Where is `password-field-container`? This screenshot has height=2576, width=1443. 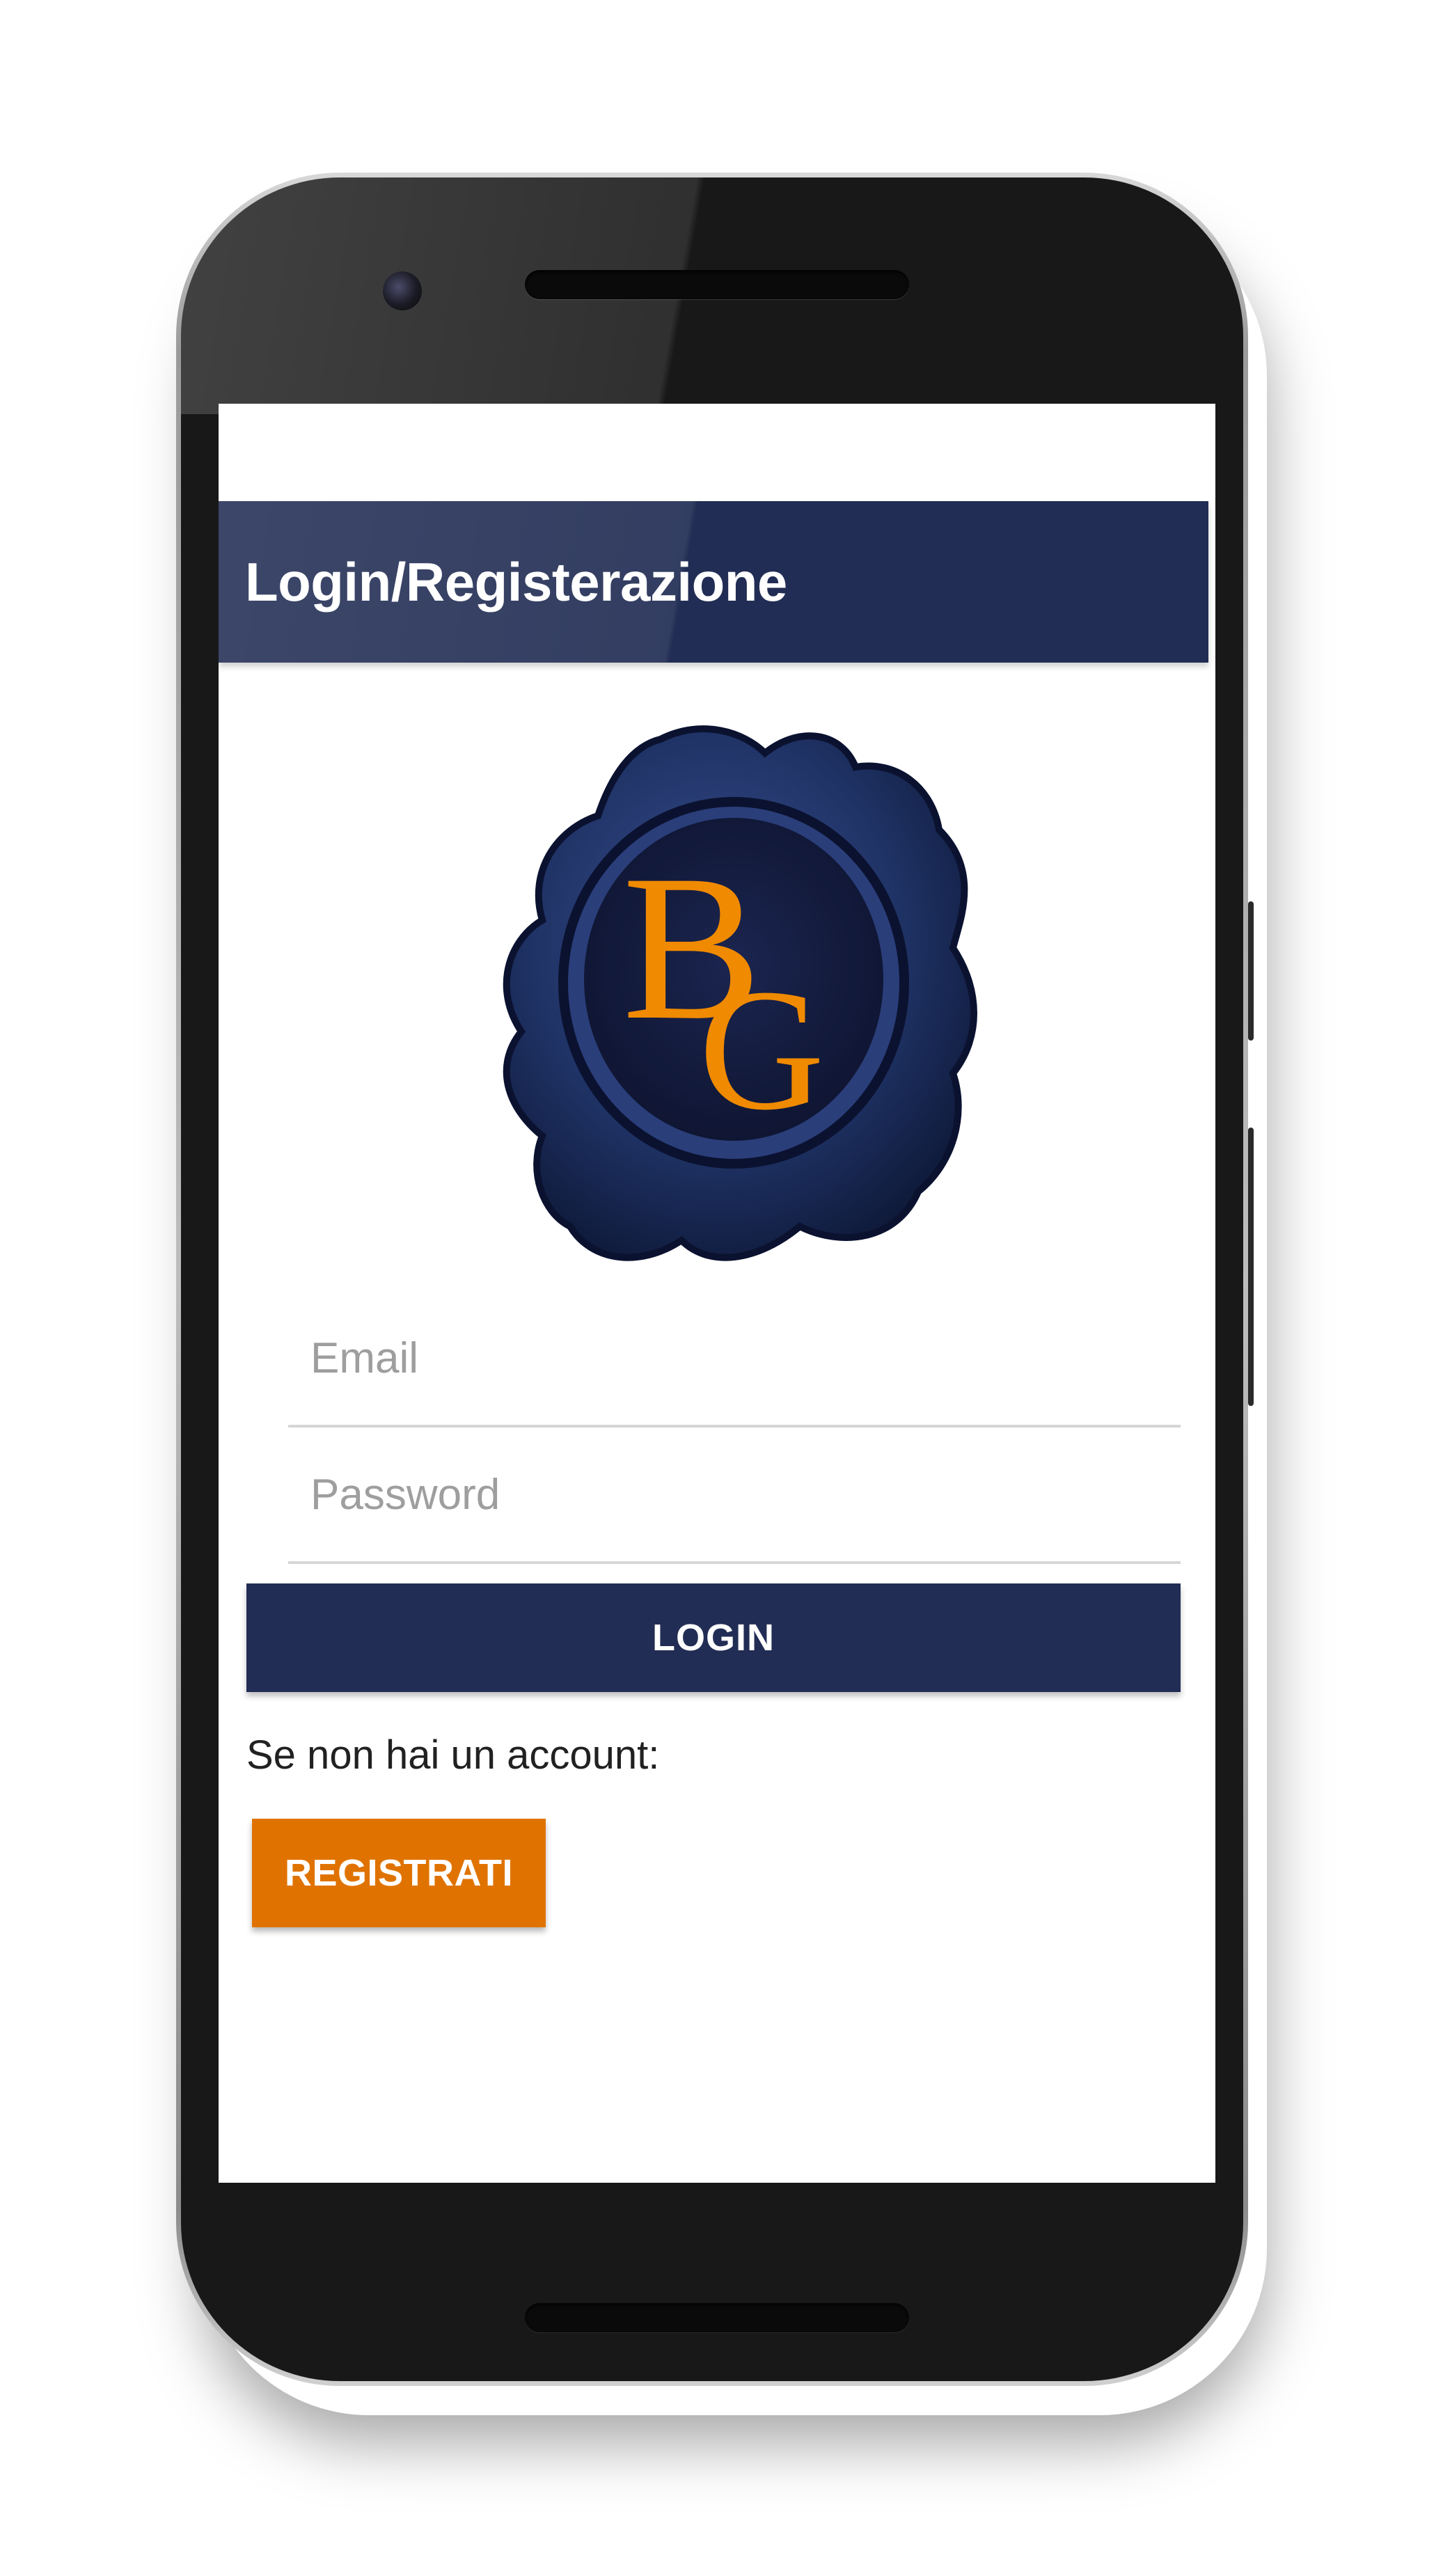
password-field-container is located at coordinates (734, 1496).